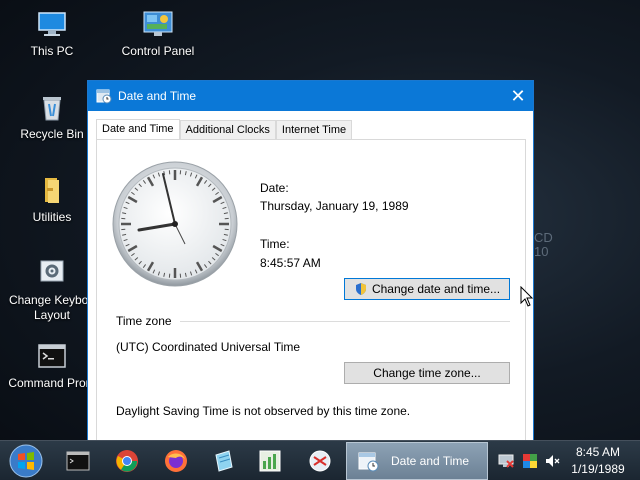 This screenshot has height=480, width=640. I want to click on time-value: 8:45:57 AM, so click(290, 263).